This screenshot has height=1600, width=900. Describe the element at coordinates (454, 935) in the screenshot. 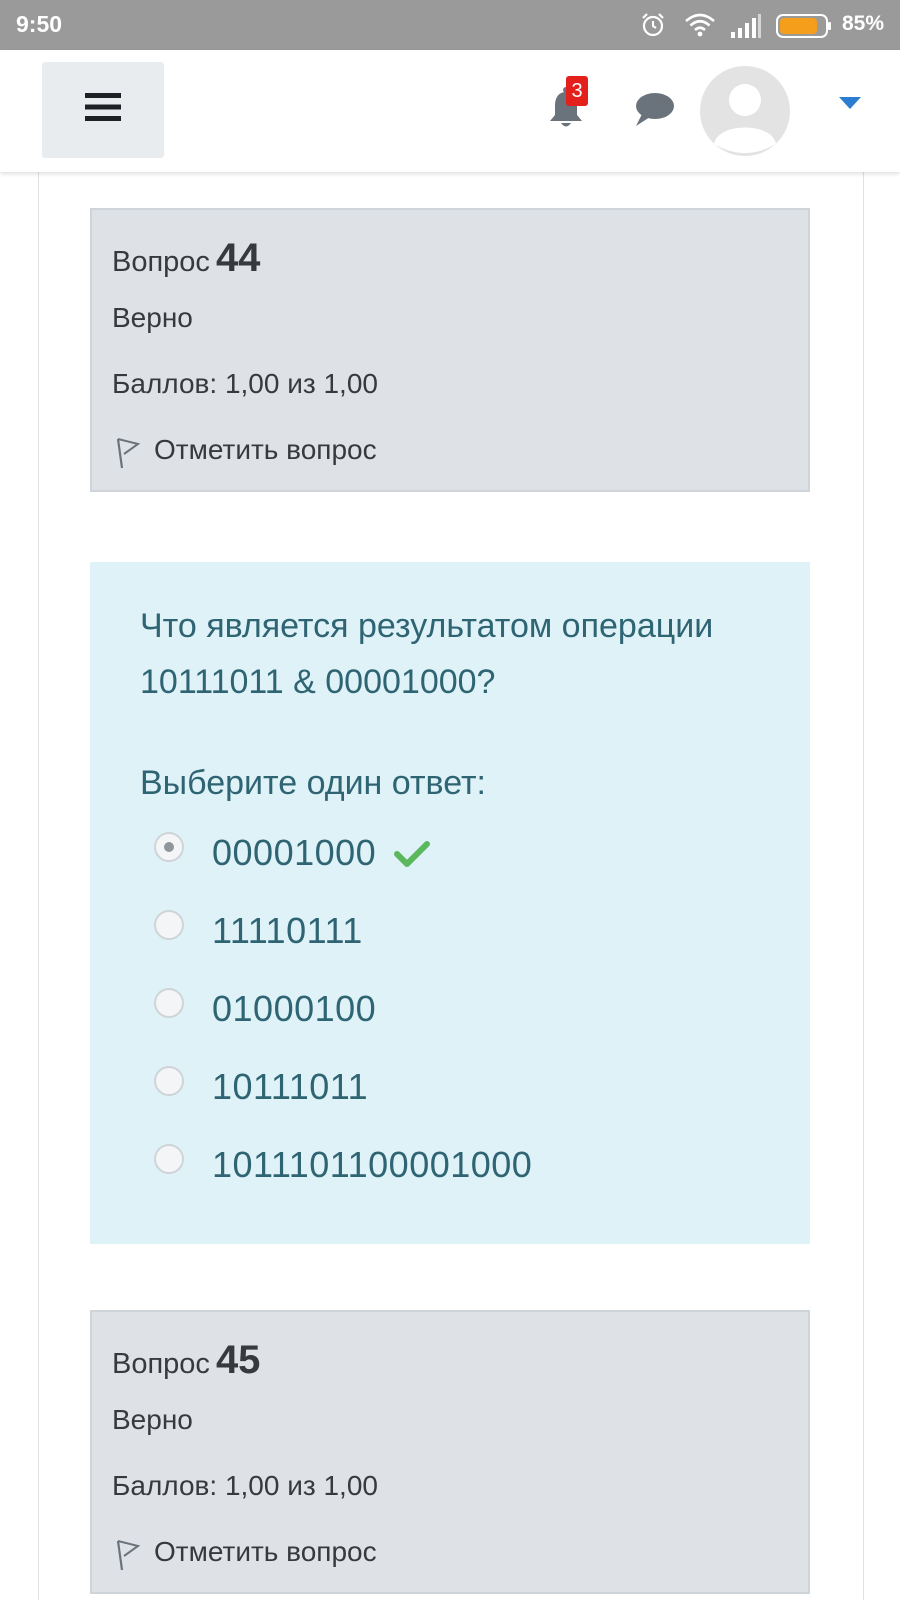

I see `answer-option-2: 11110111` at that location.